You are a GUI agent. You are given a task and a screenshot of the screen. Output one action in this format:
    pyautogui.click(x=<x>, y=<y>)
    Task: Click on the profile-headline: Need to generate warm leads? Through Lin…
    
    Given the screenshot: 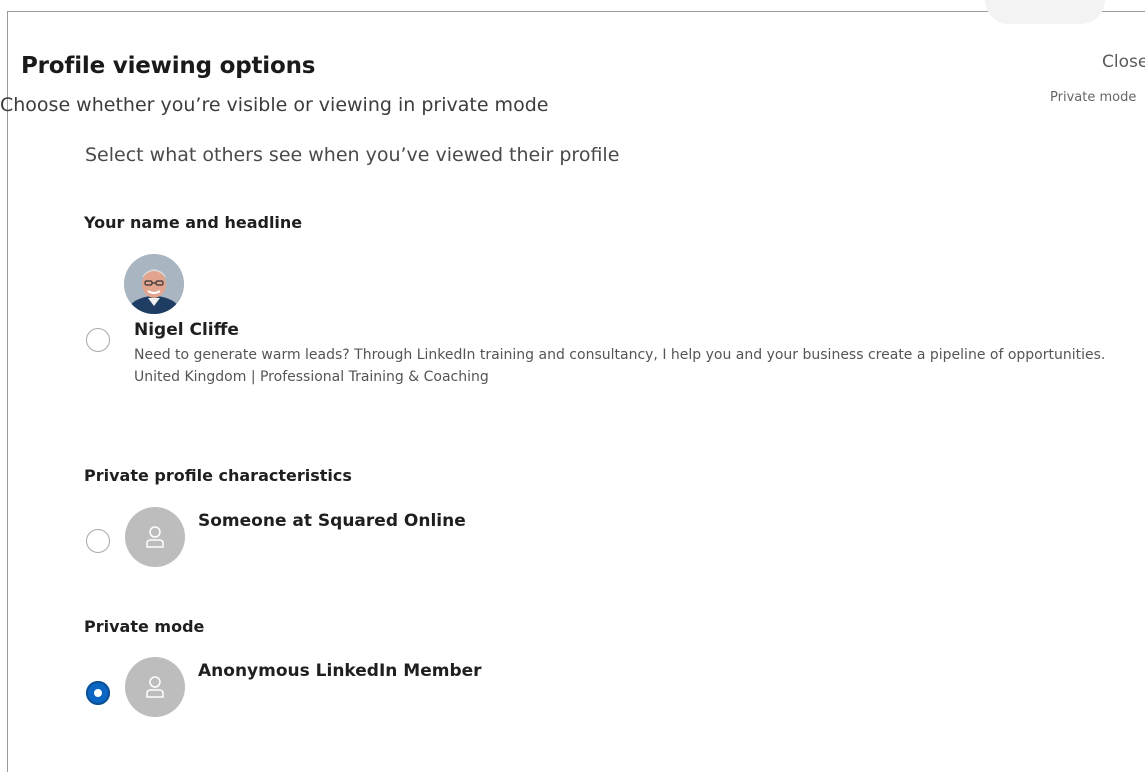 What is the action you would take?
    pyautogui.click(x=620, y=355)
    